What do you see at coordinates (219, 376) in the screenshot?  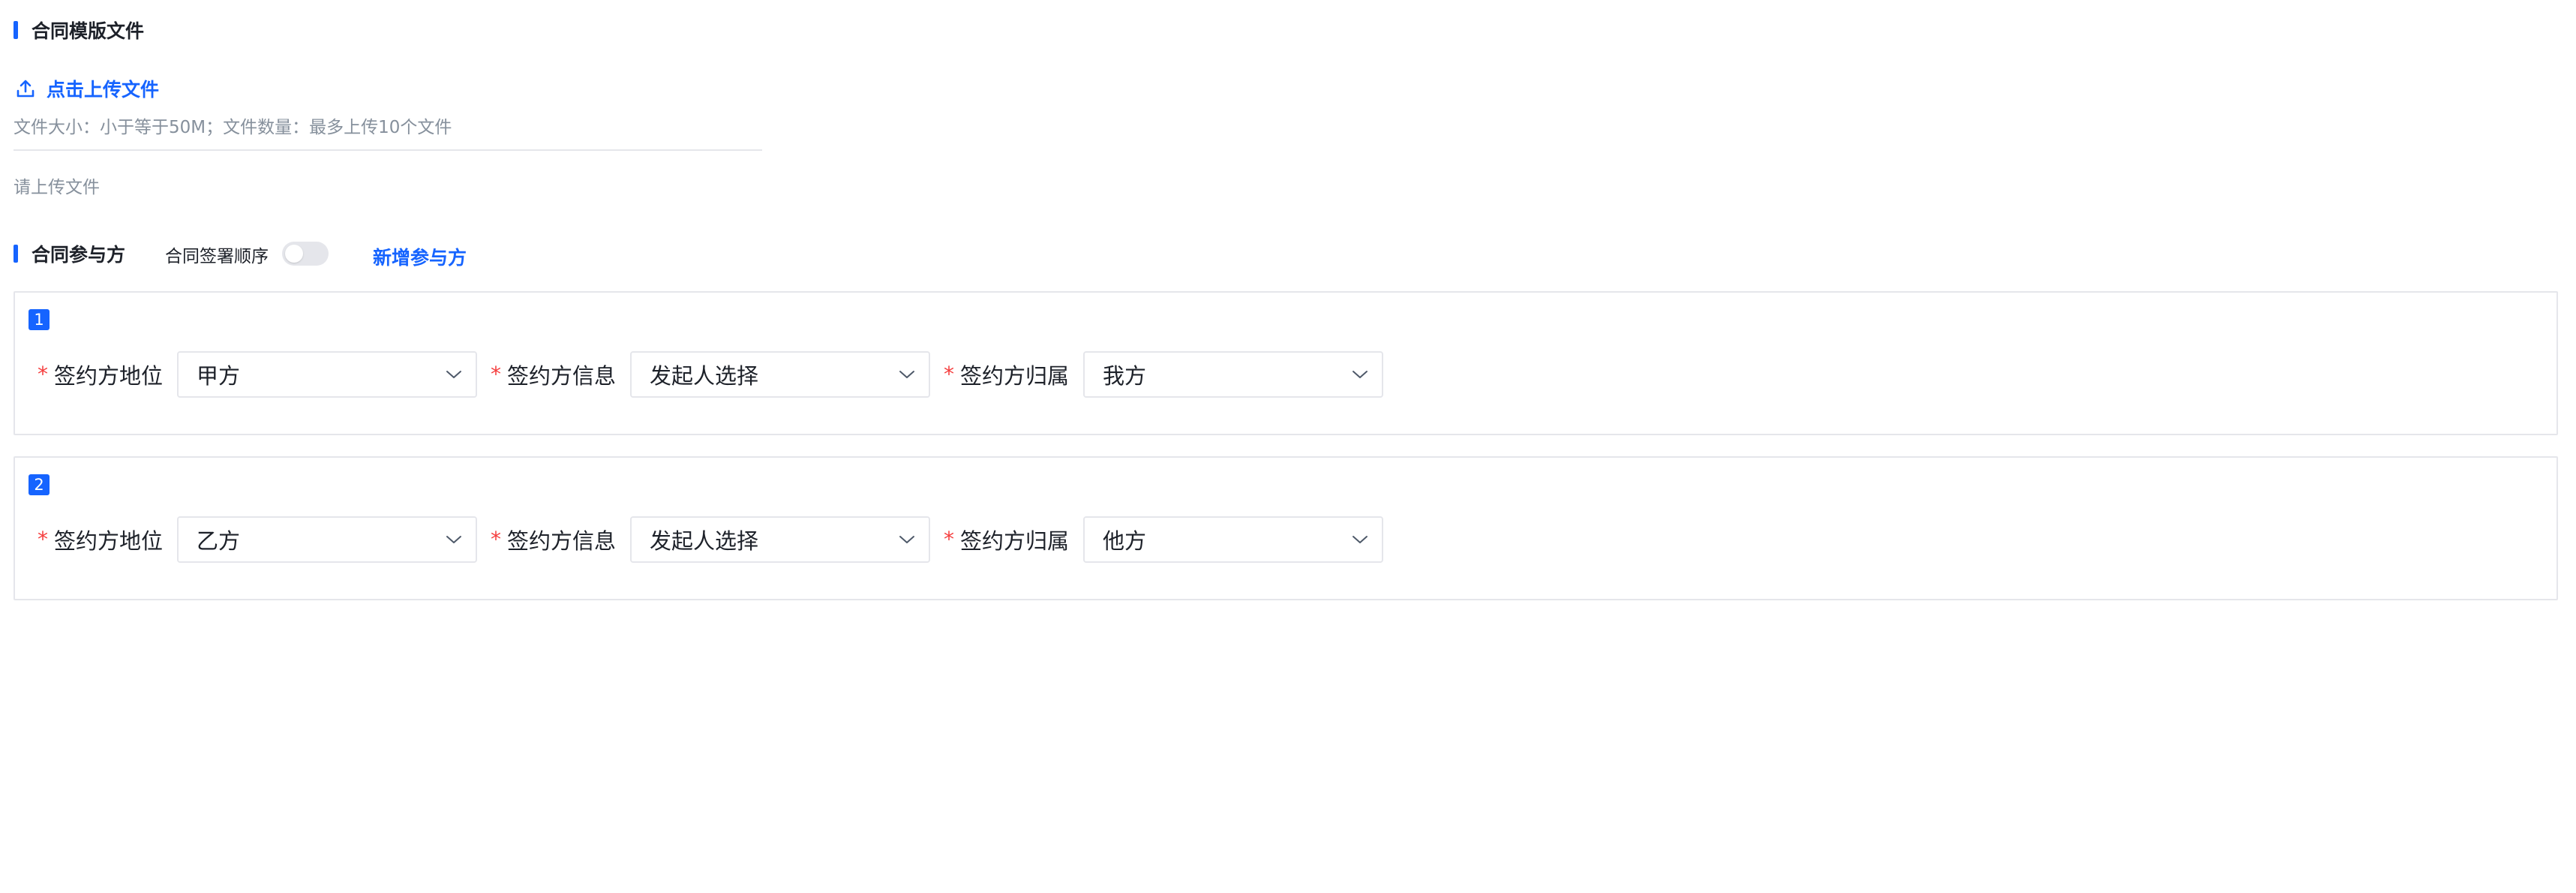 I see `party-role-value: 甲方` at bounding box center [219, 376].